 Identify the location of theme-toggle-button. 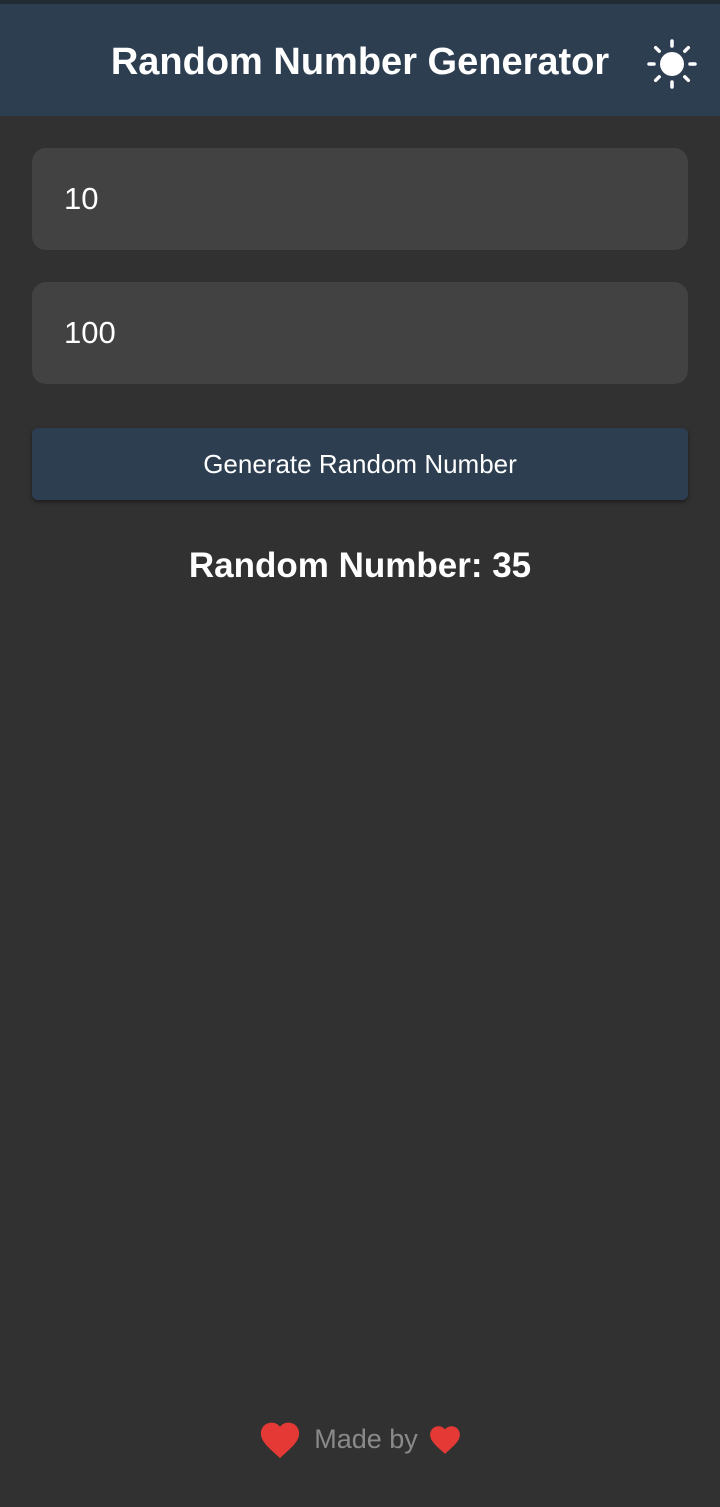
(672, 64).